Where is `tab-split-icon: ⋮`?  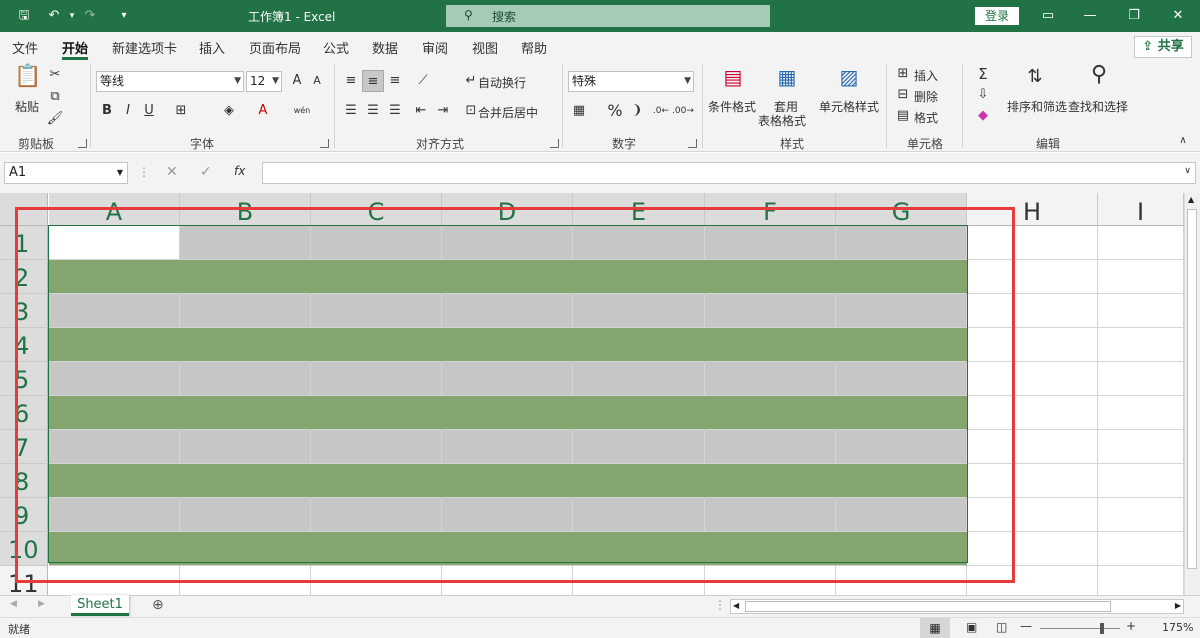 tab-split-icon: ⋮ is located at coordinates (720, 605).